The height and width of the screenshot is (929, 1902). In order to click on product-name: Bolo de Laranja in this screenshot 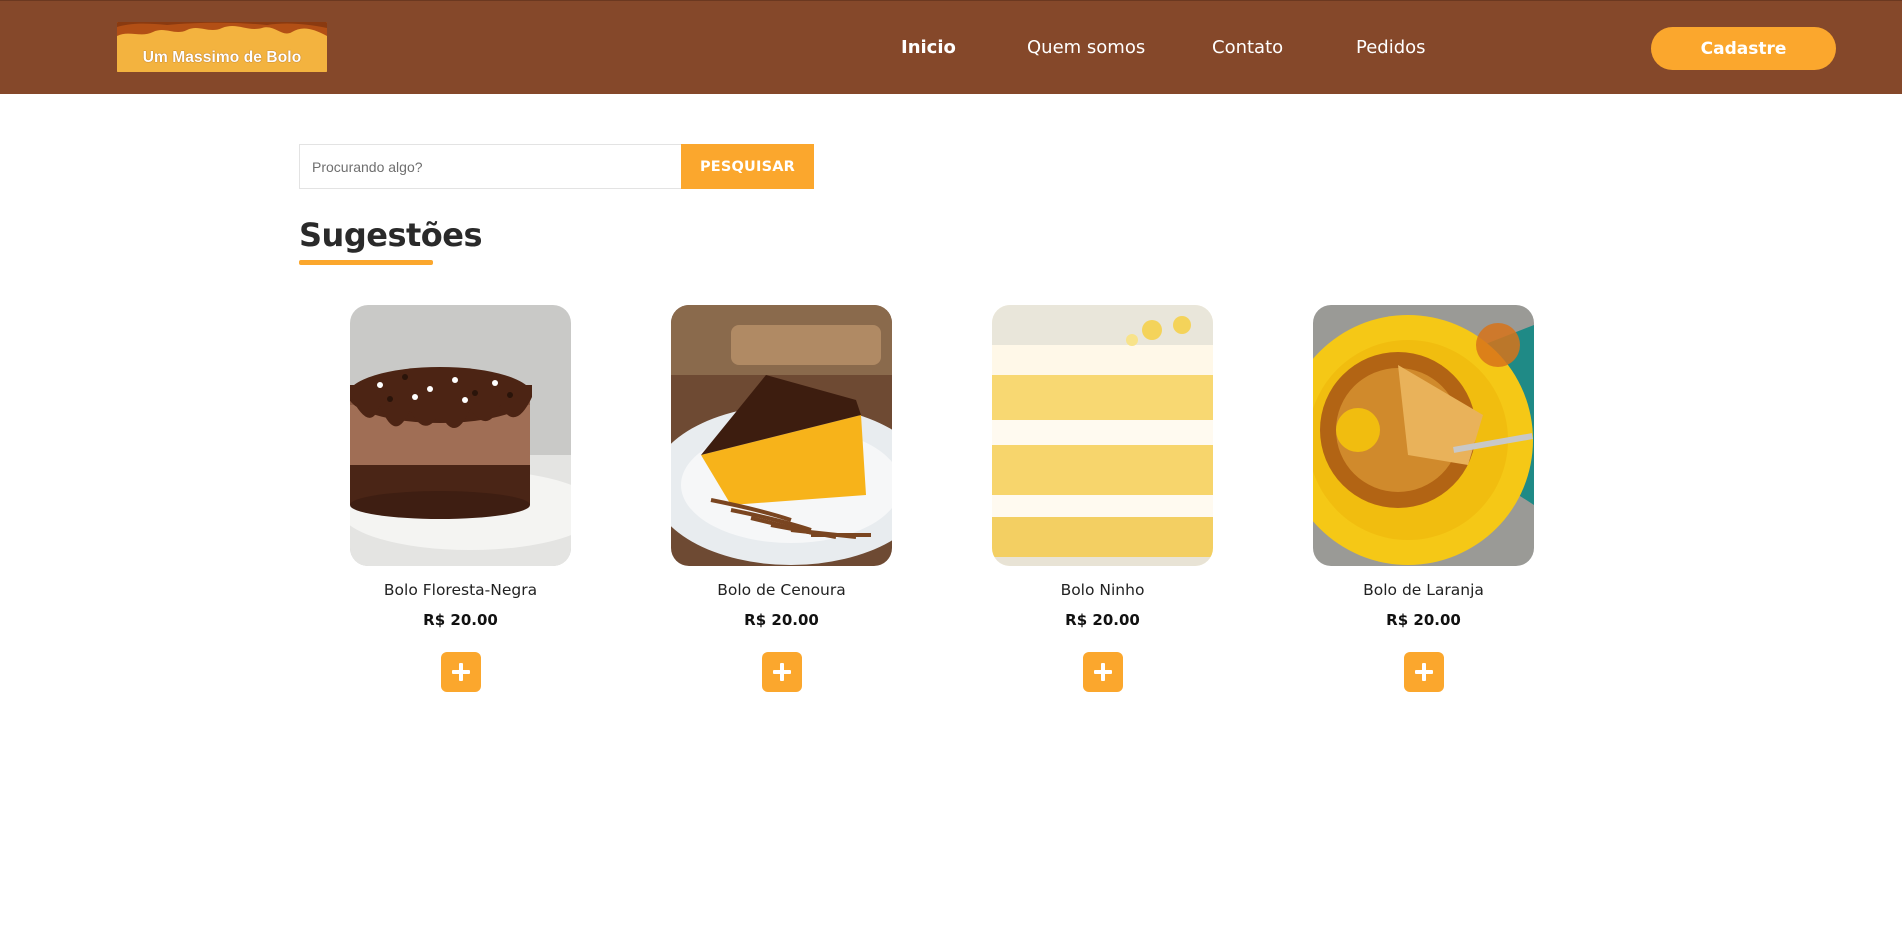, I will do `click(1423, 590)`.